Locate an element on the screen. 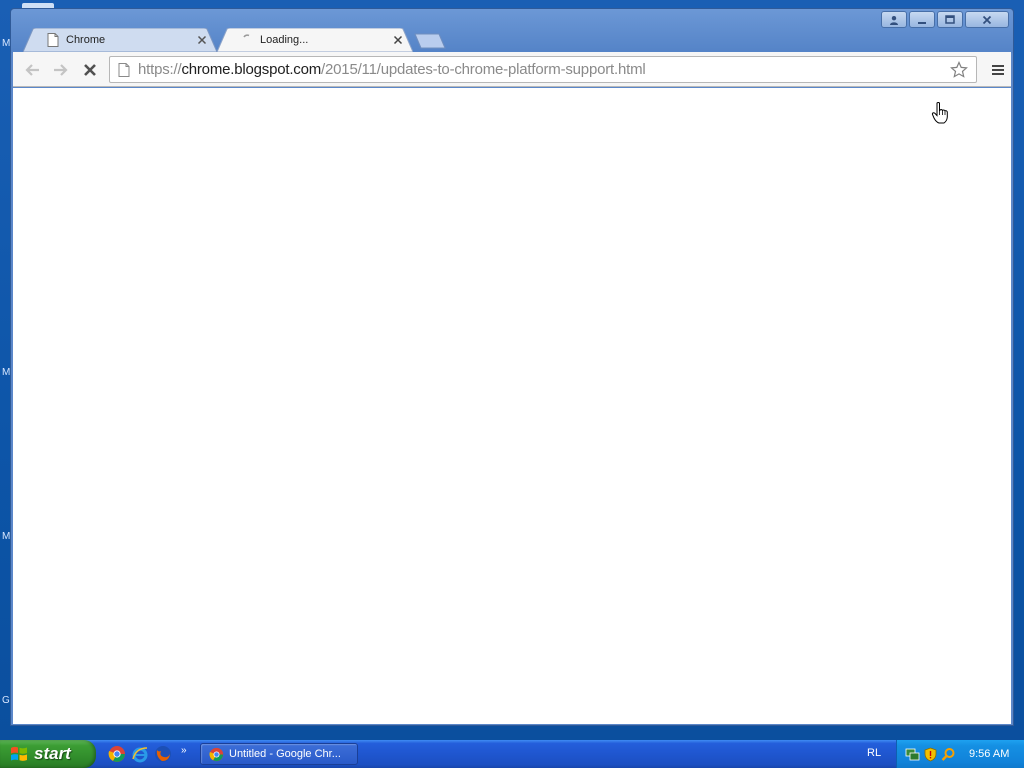 This screenshot has height=768, width=1024. back-button is located at coordinates (32, 70).